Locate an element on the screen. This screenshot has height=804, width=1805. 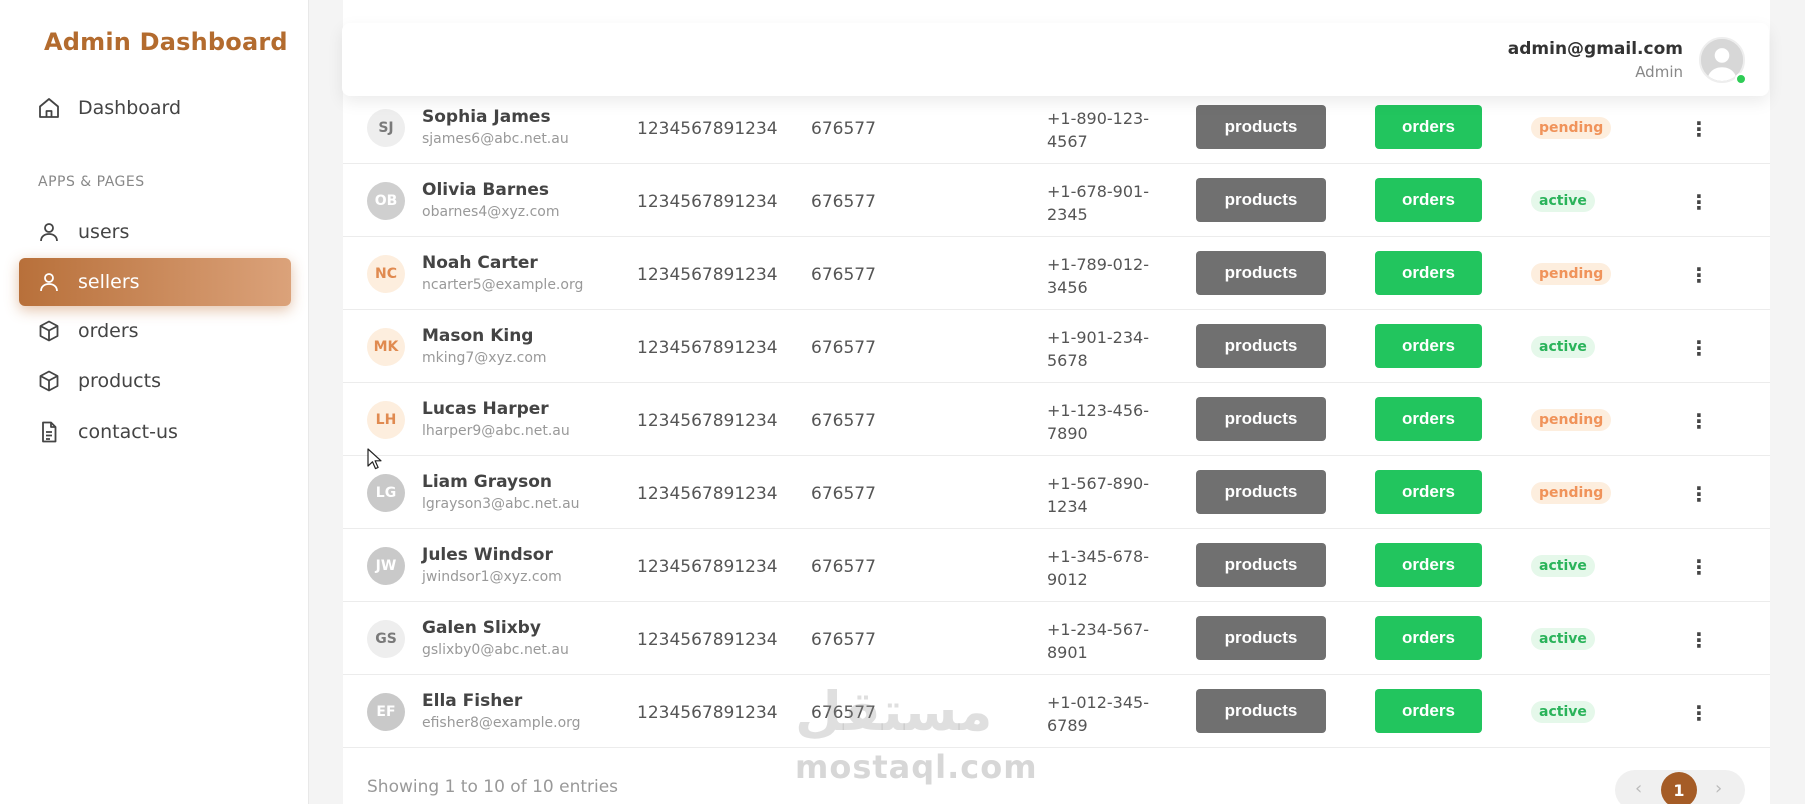
seller-email: lharper9@abc.net.au is located at coordinates (496, 431).